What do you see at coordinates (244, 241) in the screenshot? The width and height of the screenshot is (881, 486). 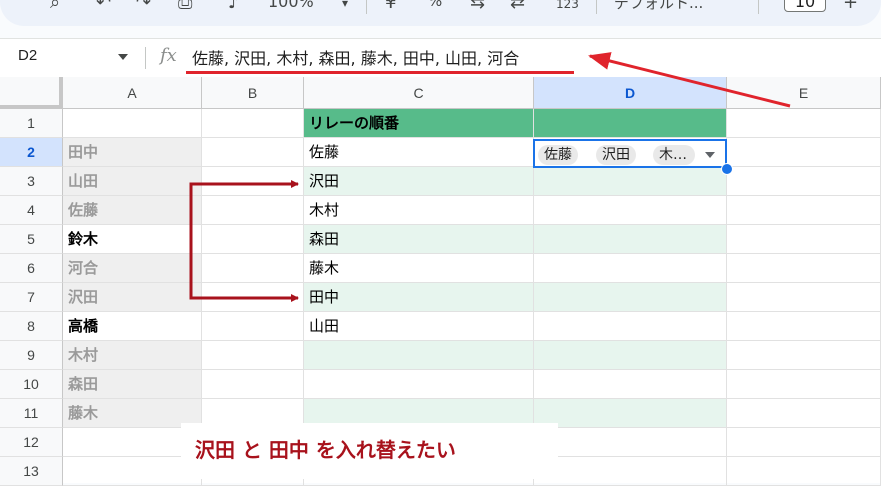 I see `swap-arrow` at bounding box center [244, 241].